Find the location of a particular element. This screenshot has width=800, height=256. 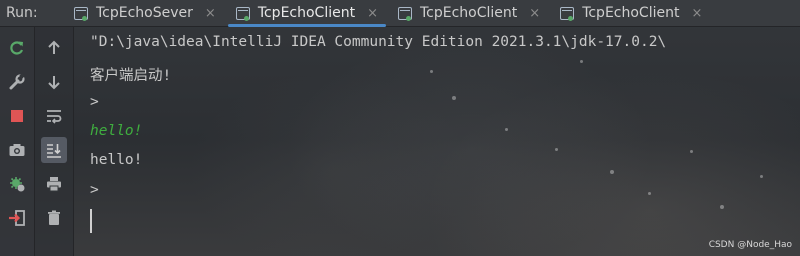

tab-tcp-echo-client-2: TcpEchoClient × is located at coordinates (469, 13).